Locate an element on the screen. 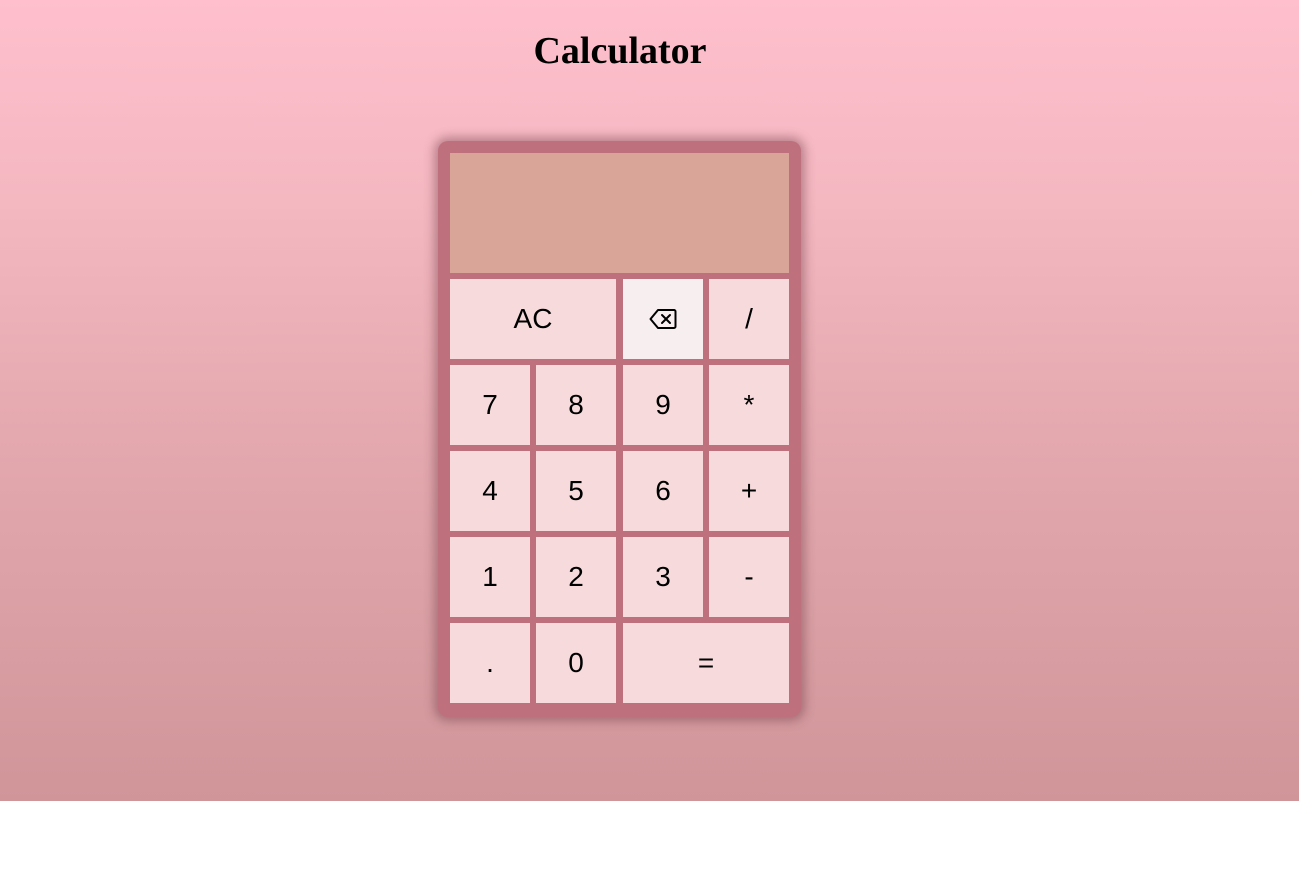 This screenshot has width=1299, height=887. digit-3-button: 3 is located at coordinates (663, 577).